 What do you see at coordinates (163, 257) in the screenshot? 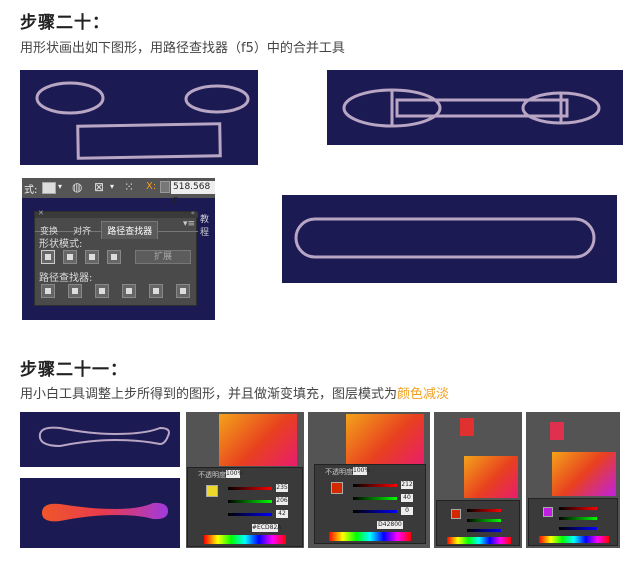
I see `expand-button: 扩展` at bounding box center [163, 257].